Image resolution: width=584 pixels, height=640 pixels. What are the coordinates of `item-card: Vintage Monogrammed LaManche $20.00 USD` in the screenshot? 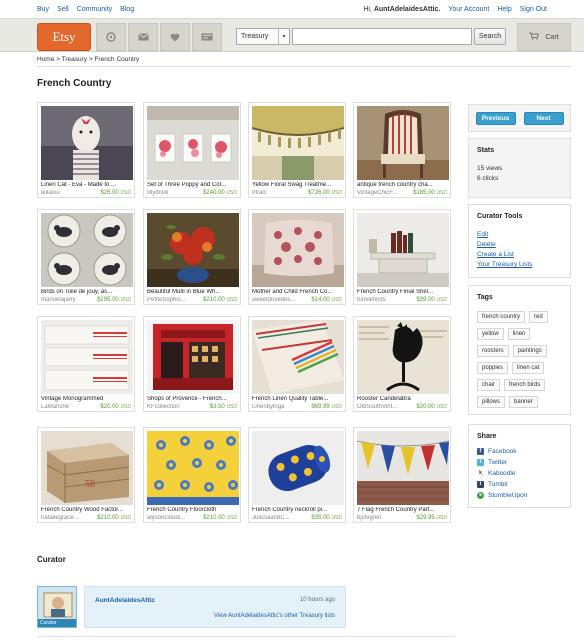 It's located at (86, 364).